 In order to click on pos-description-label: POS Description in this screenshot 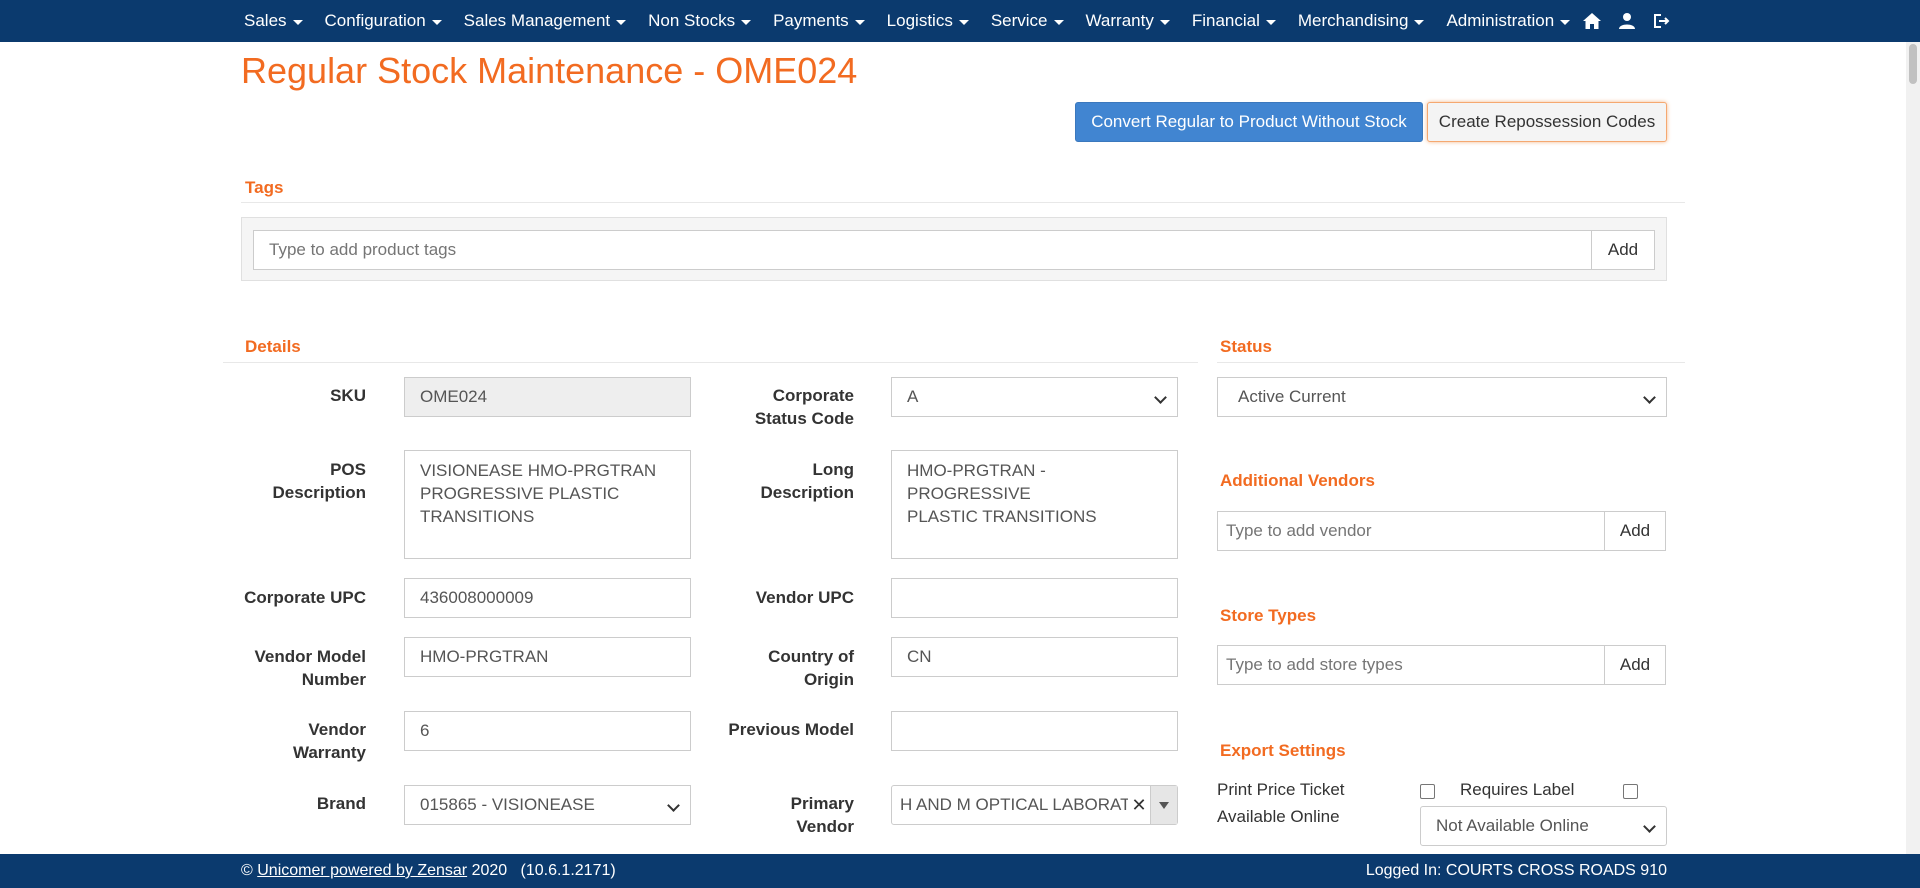, I will do `click(308, 481)`.